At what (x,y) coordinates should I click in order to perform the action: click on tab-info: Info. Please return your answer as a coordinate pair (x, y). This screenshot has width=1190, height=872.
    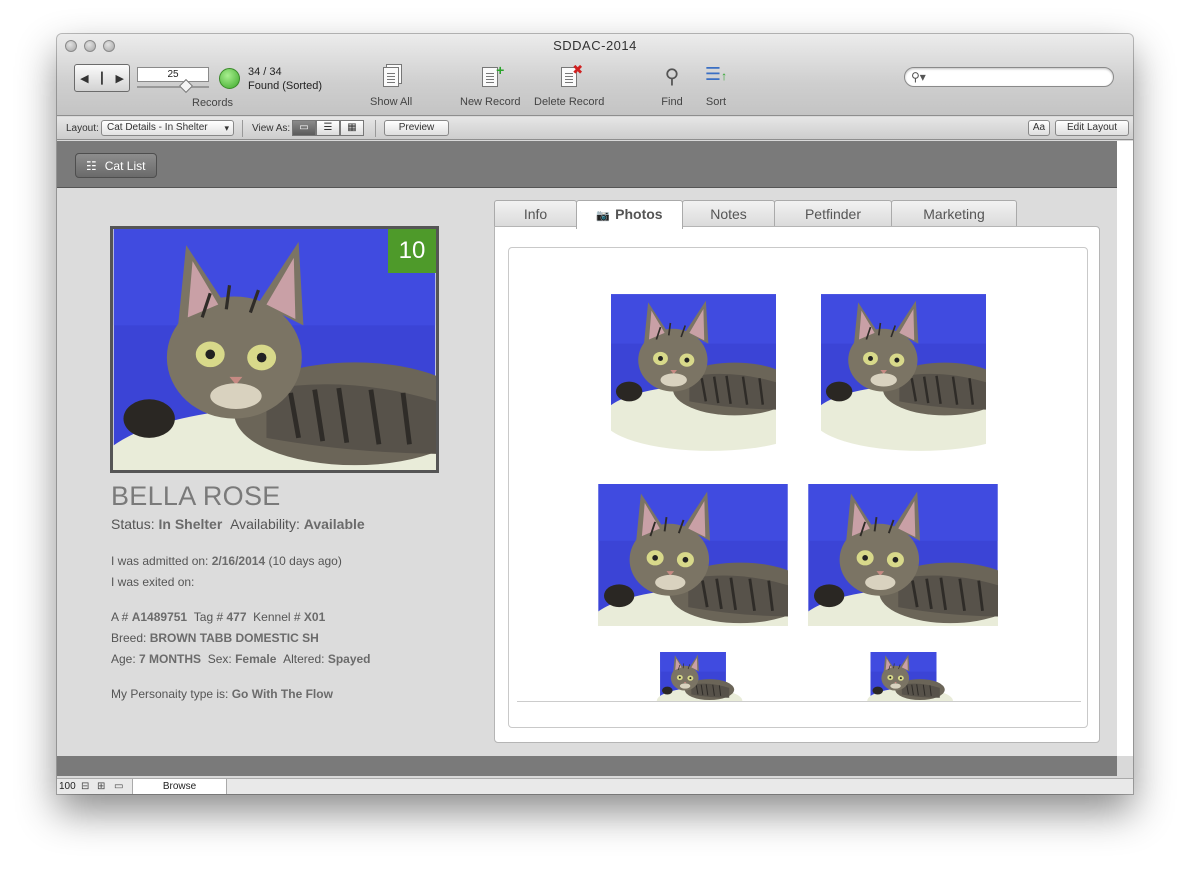
    Looking at the image, I should click on (535, 213).